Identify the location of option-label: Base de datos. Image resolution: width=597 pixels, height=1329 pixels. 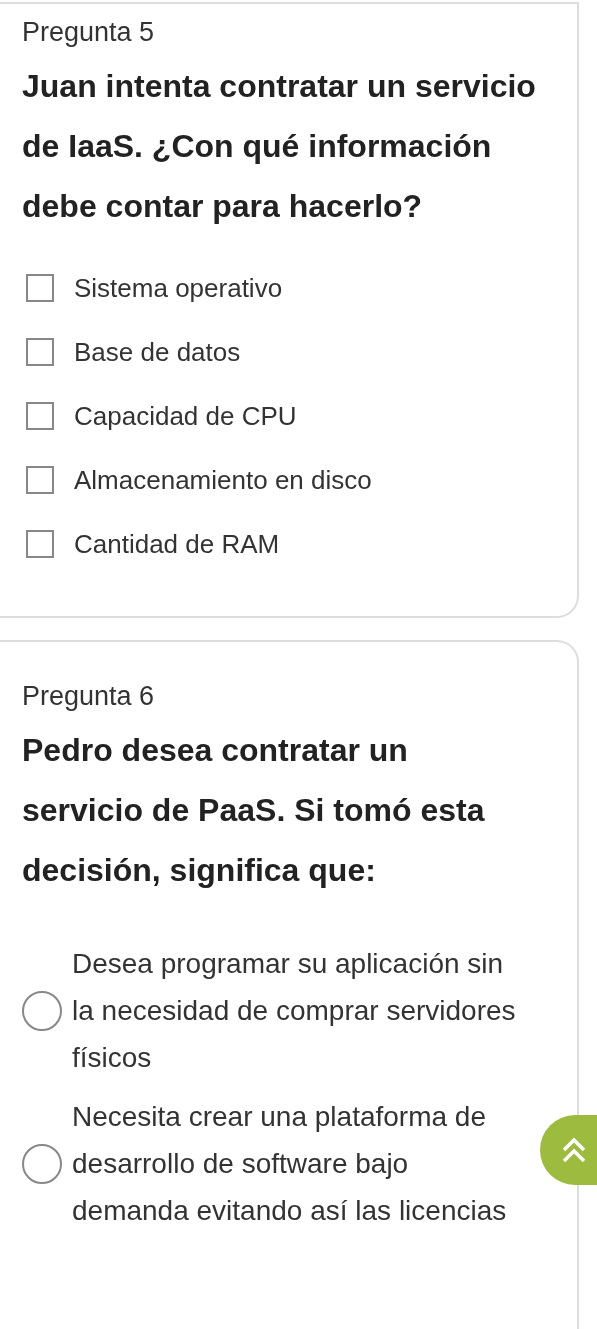
(157, 352).